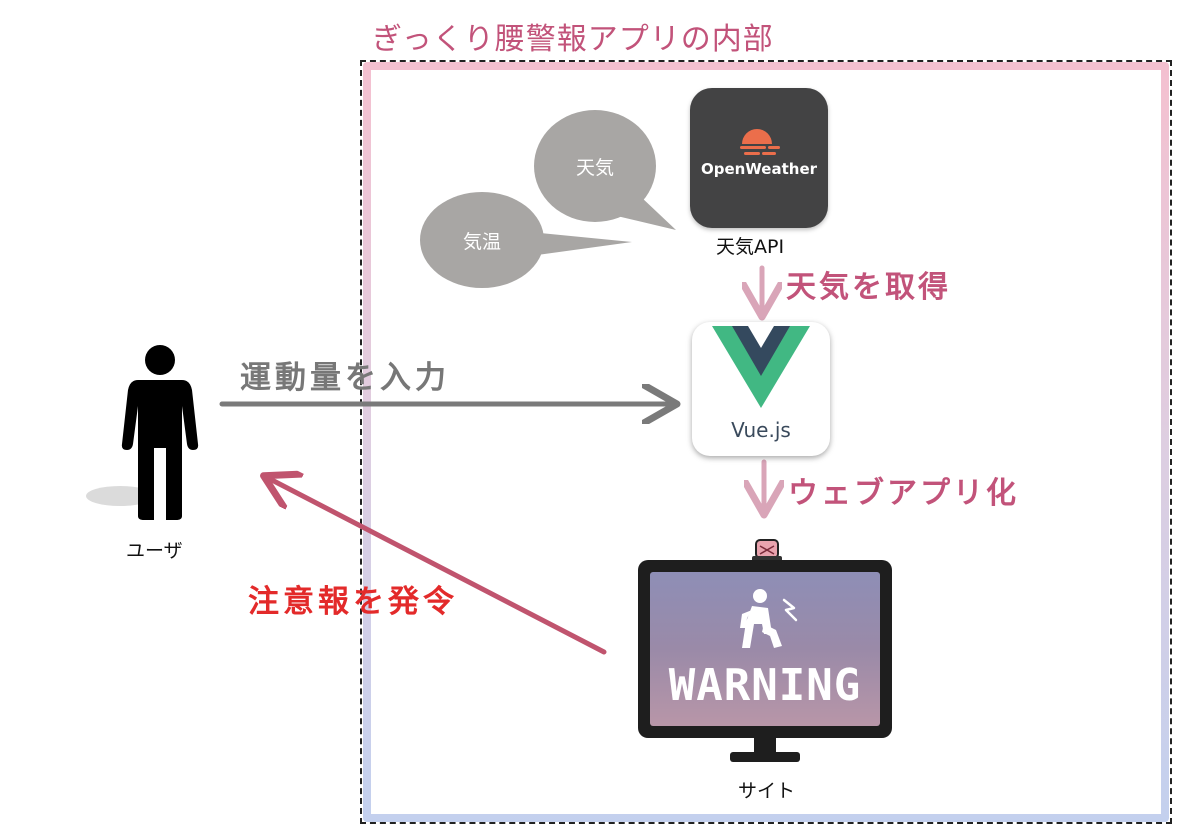 This screenshot has height=839, width=1181. Describe the element at coordinates (760, 142) in the screenshot. I see `openweather-sun-icon` at that location.